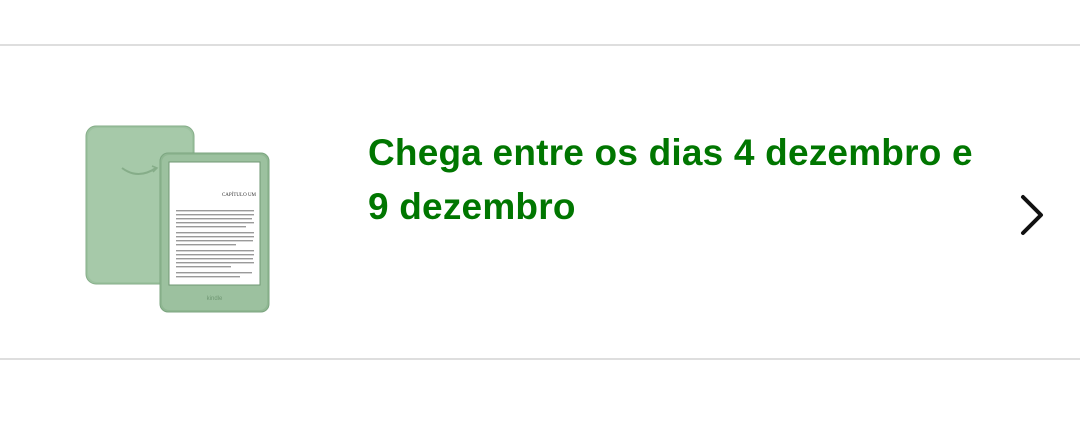  Describe the element at coordinates (177, 219) in the screenshot. I see `kindle-device-image: CAPÍTULO UM kindle` at that location.